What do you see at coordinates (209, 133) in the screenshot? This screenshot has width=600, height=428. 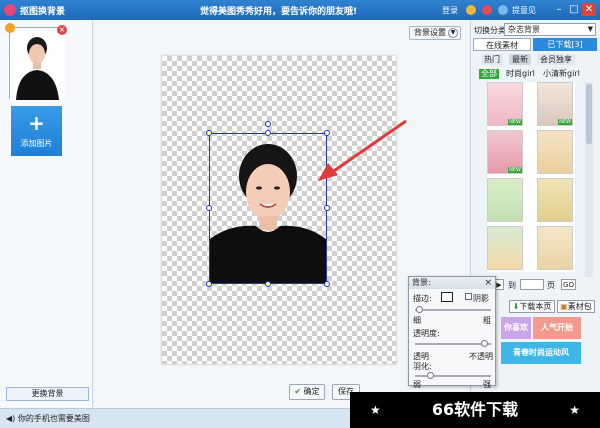 I see `resize-handle-top-left` at bounding box center [209, 133].